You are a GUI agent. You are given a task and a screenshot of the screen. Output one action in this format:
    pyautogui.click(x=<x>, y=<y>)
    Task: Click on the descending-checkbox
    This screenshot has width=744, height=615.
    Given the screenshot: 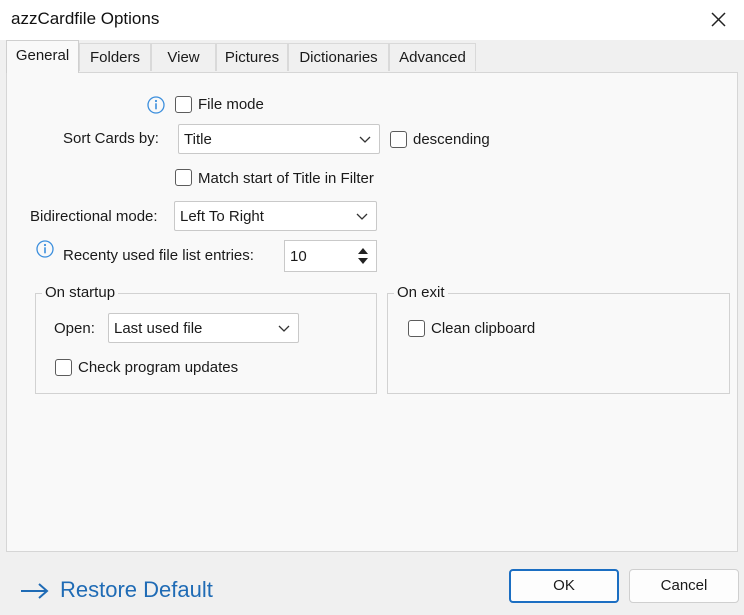 What is the action you would take?
    pyautogui.click(x=398, y=139)
    